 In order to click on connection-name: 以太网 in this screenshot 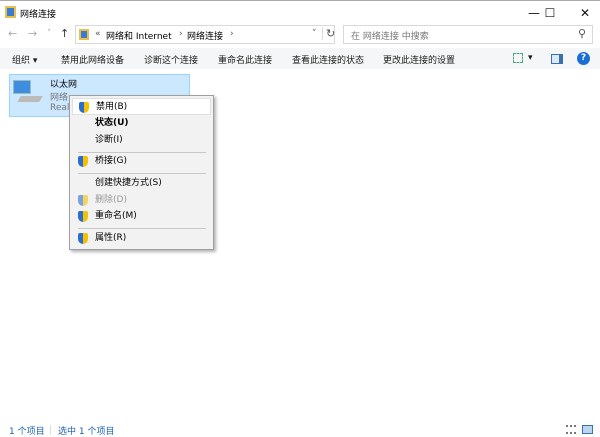, I will do `click(64, 85)`.